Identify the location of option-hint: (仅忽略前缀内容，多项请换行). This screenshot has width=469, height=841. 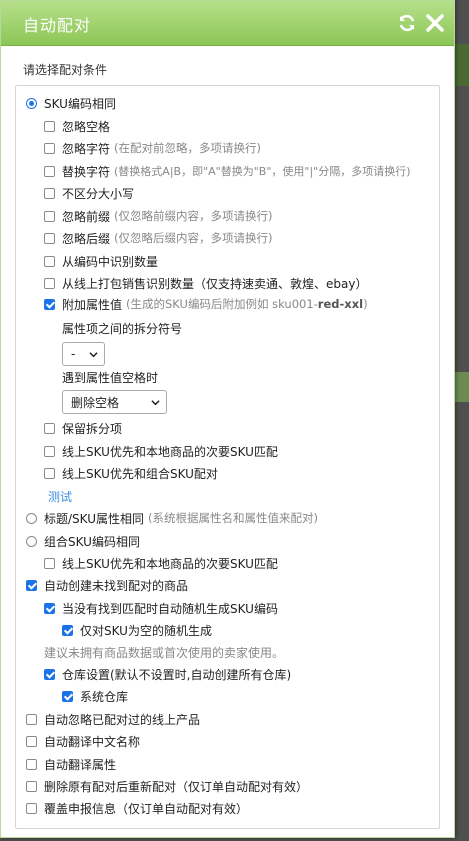
(193, 216).